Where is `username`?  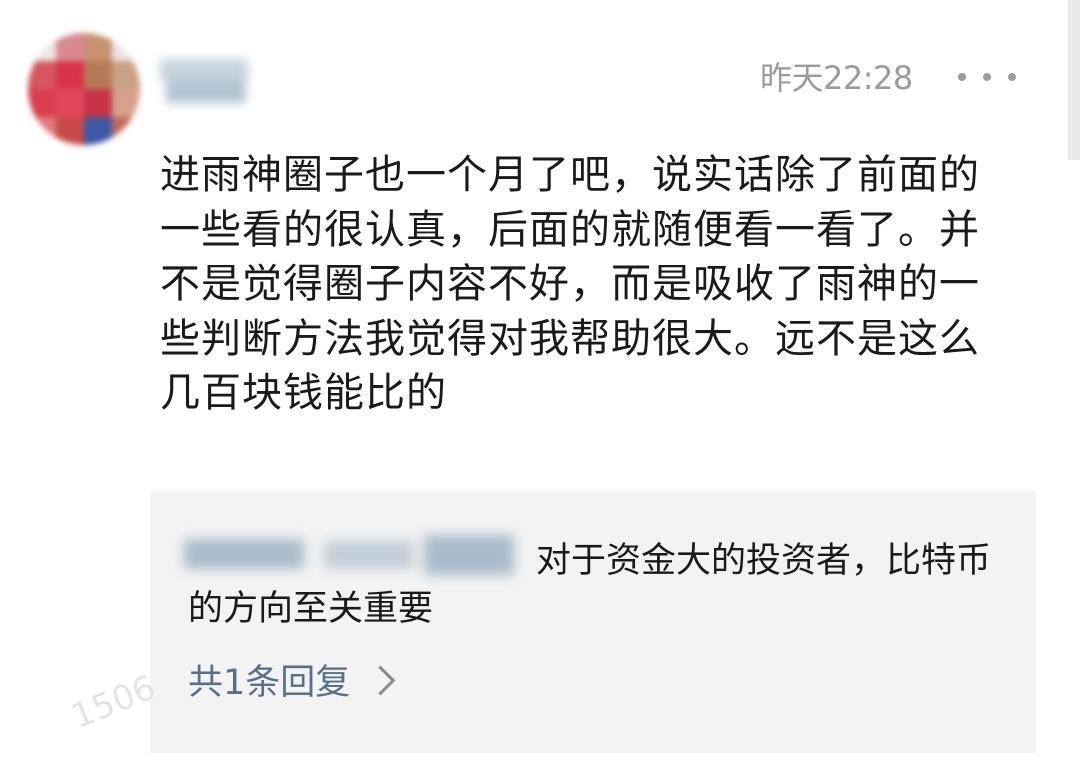
username is located at coordinates (206, 80).